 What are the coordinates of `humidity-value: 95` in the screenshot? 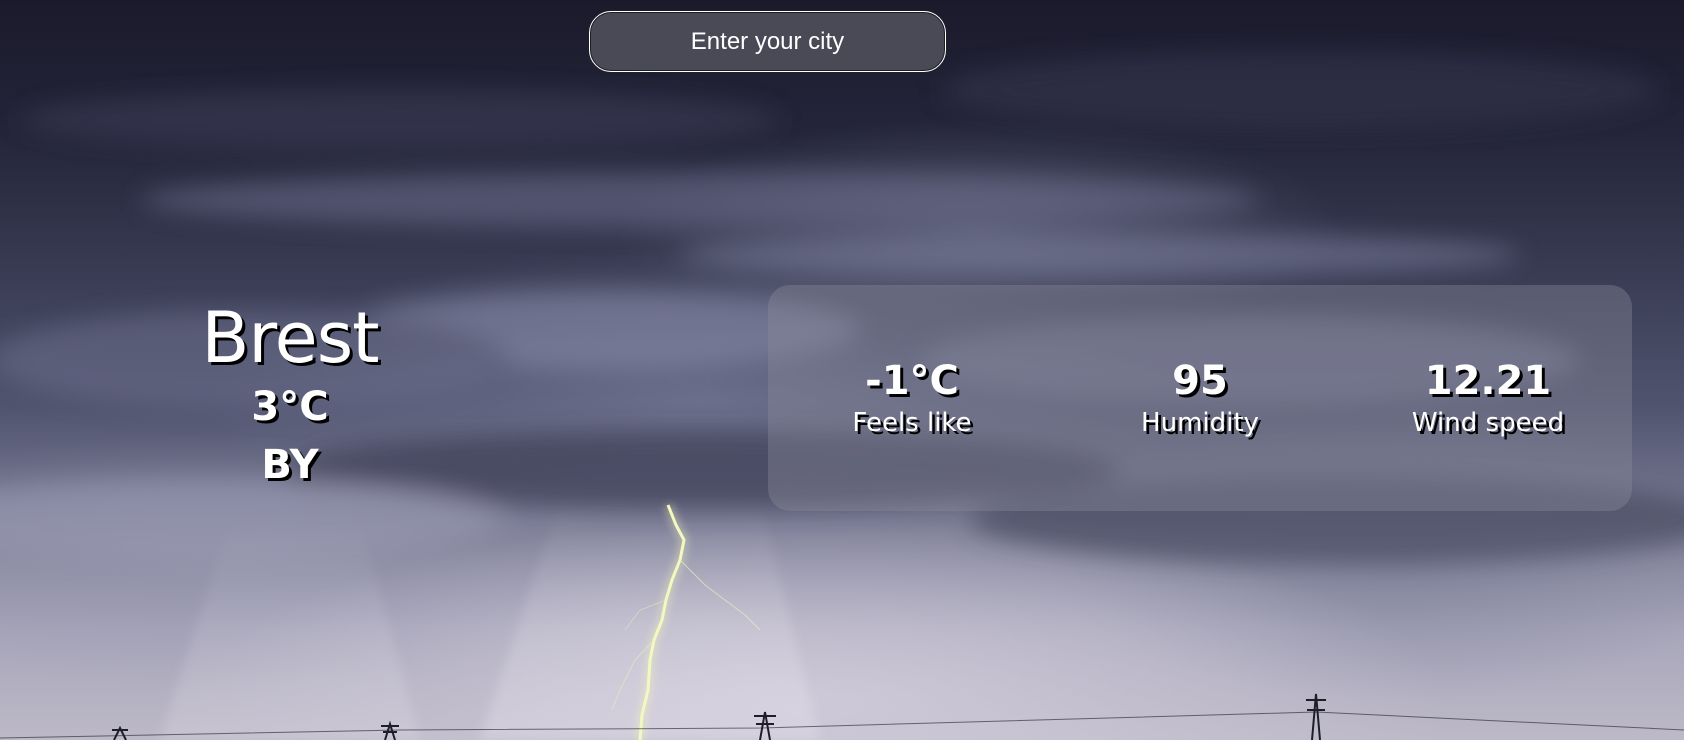 It's located at (1200, 381).